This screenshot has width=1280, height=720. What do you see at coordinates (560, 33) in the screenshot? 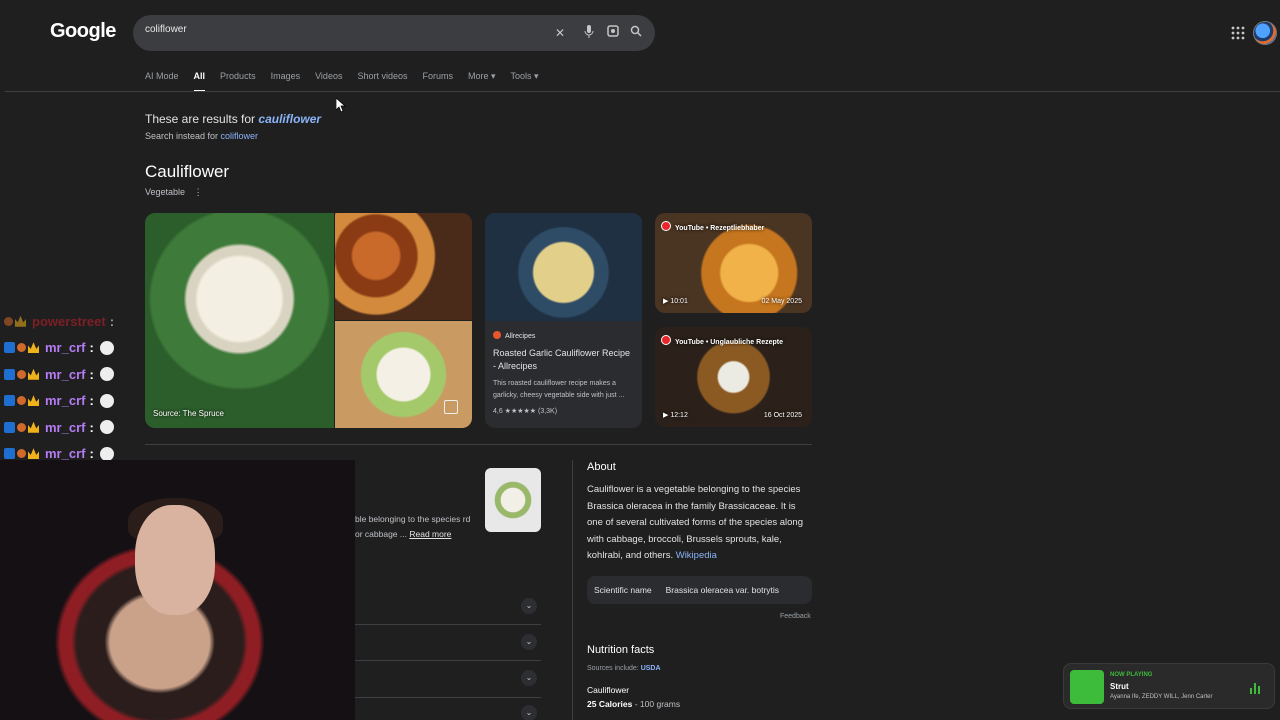
I see `clear-icon: ✕` at bounding box center [560, 33].